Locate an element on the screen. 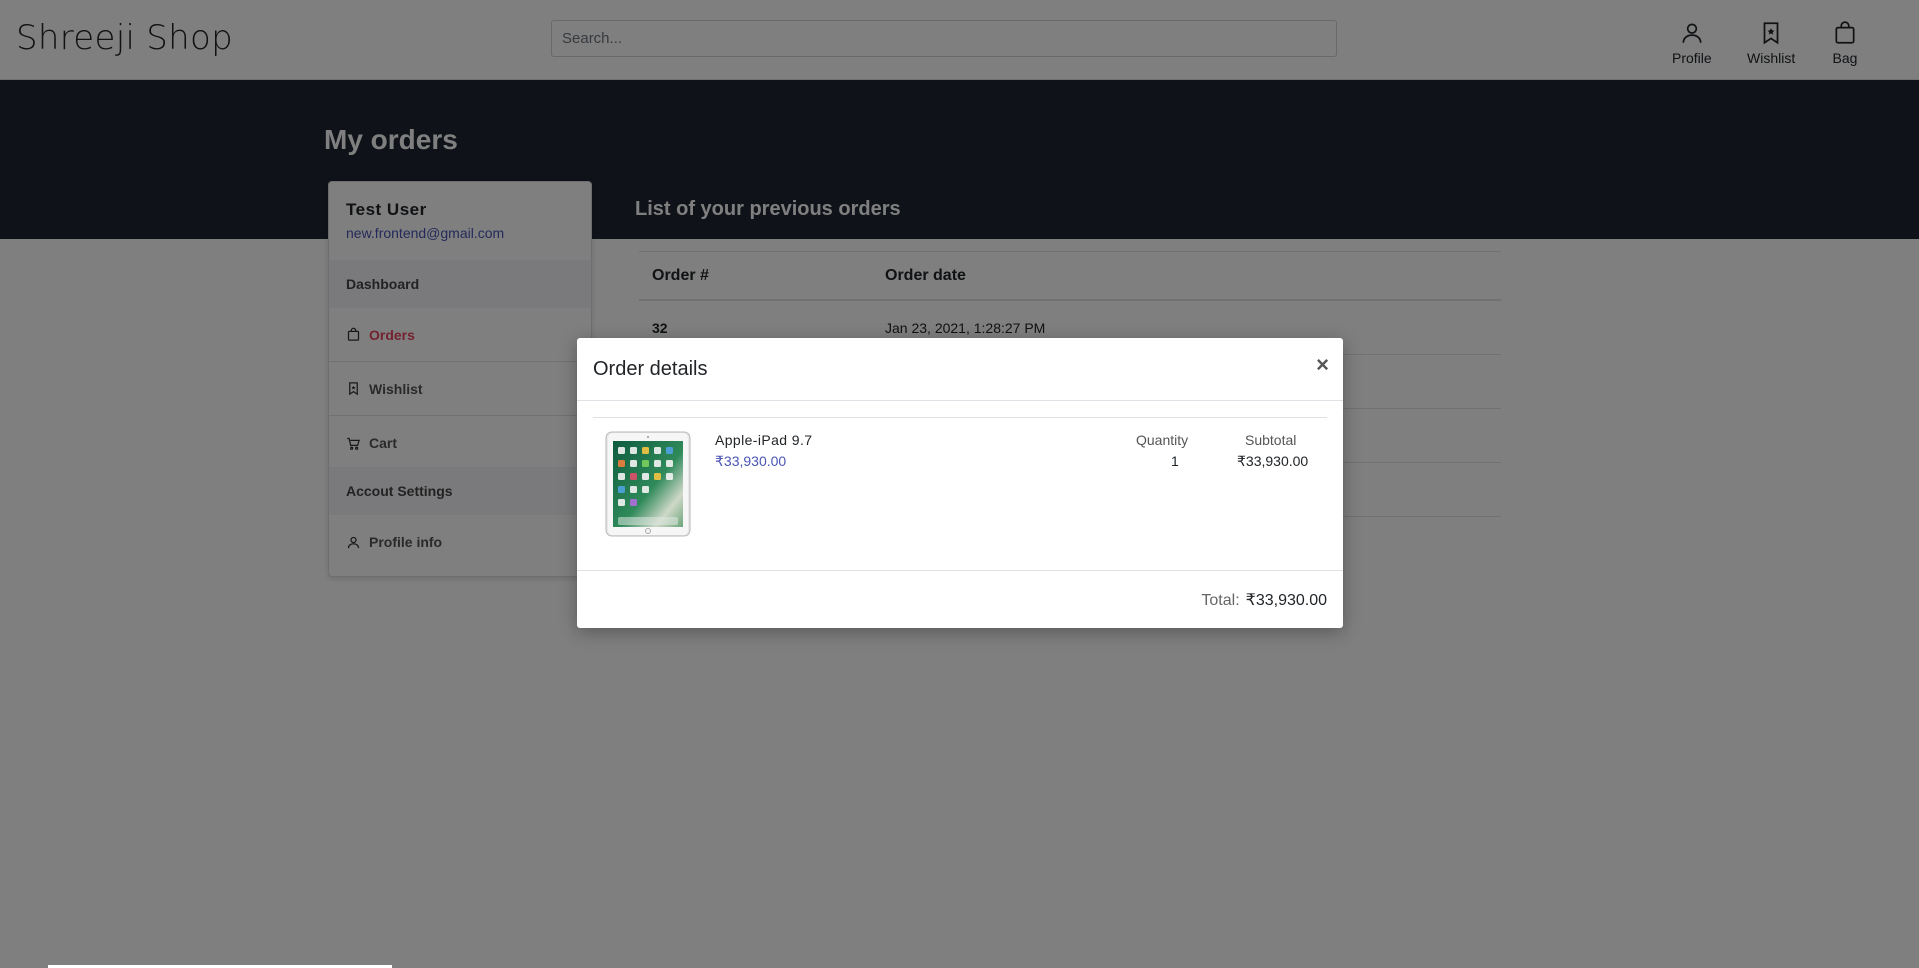 Image resolution: width=1919 pixels, height=968 pixels. modal-header: Order details × is located at coordinates (960, 369).